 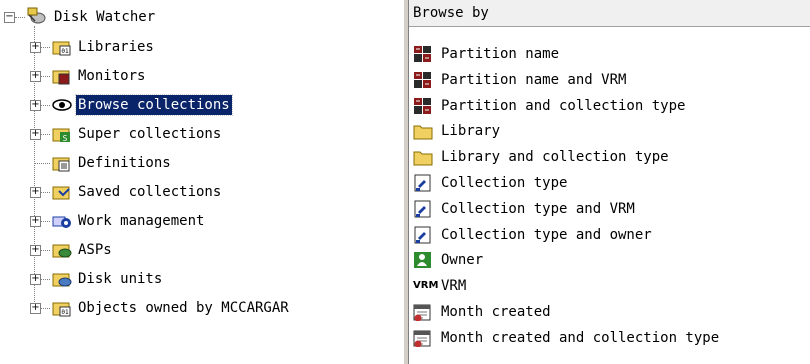 I want to click on browse-by-label: Month created, so click(x=496, y=312).